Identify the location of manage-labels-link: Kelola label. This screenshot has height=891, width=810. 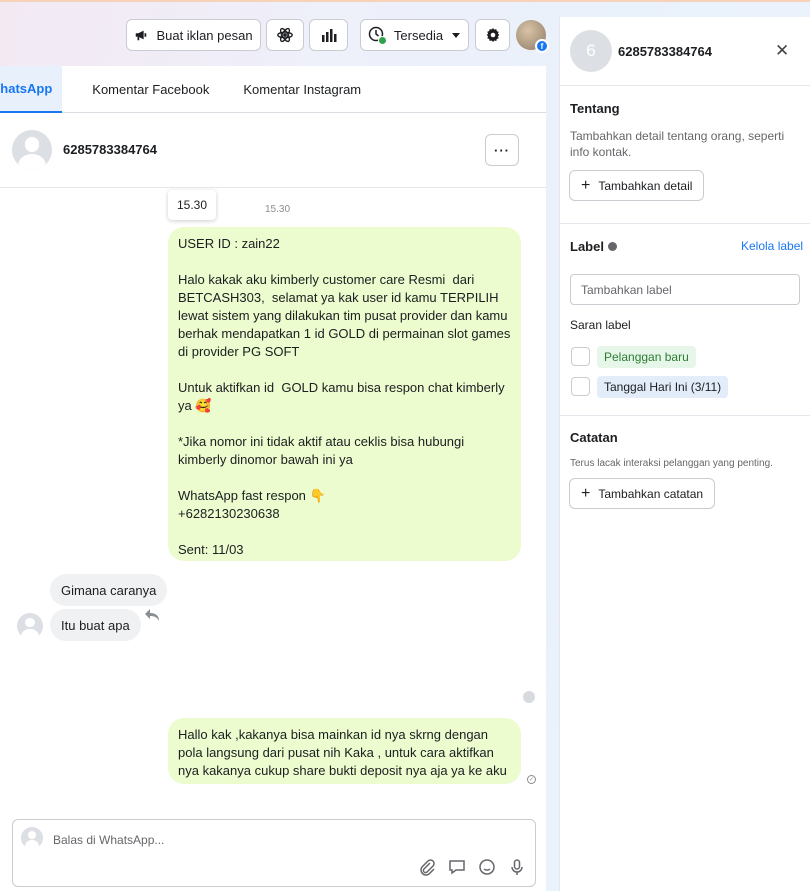
(772, 246).